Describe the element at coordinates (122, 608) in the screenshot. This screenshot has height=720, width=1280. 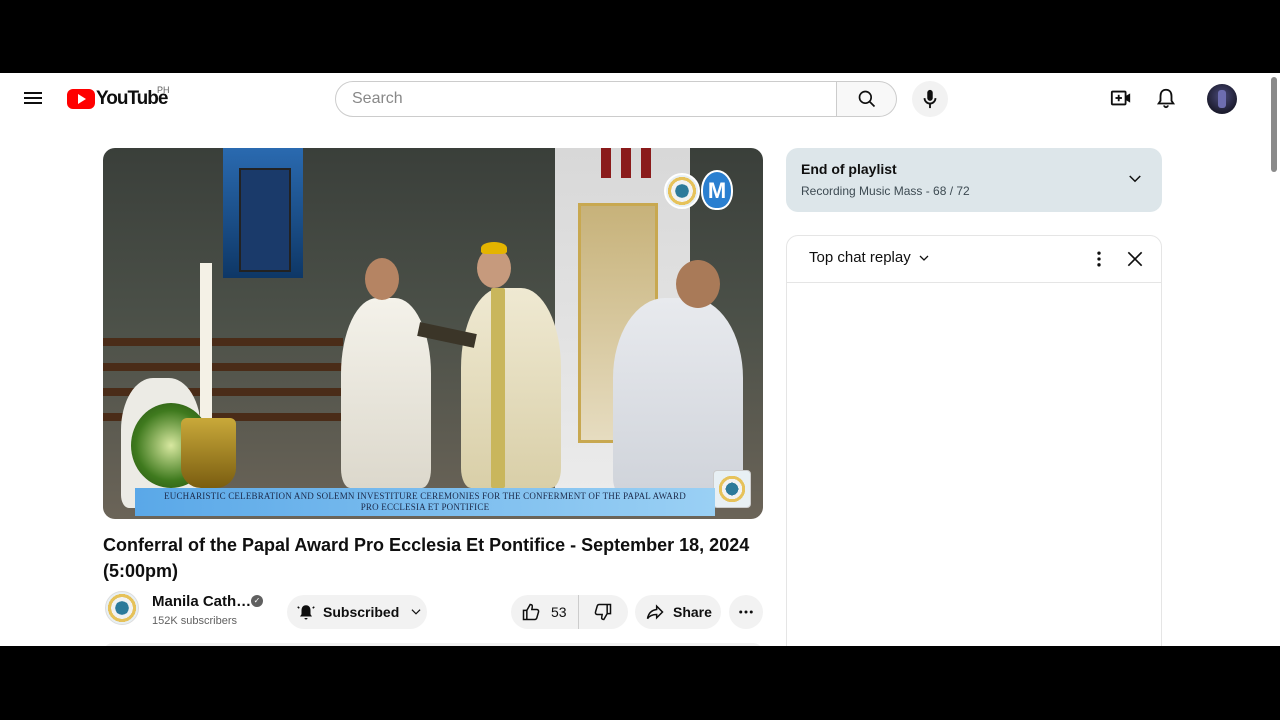
I see `channel-avatar` at that location.